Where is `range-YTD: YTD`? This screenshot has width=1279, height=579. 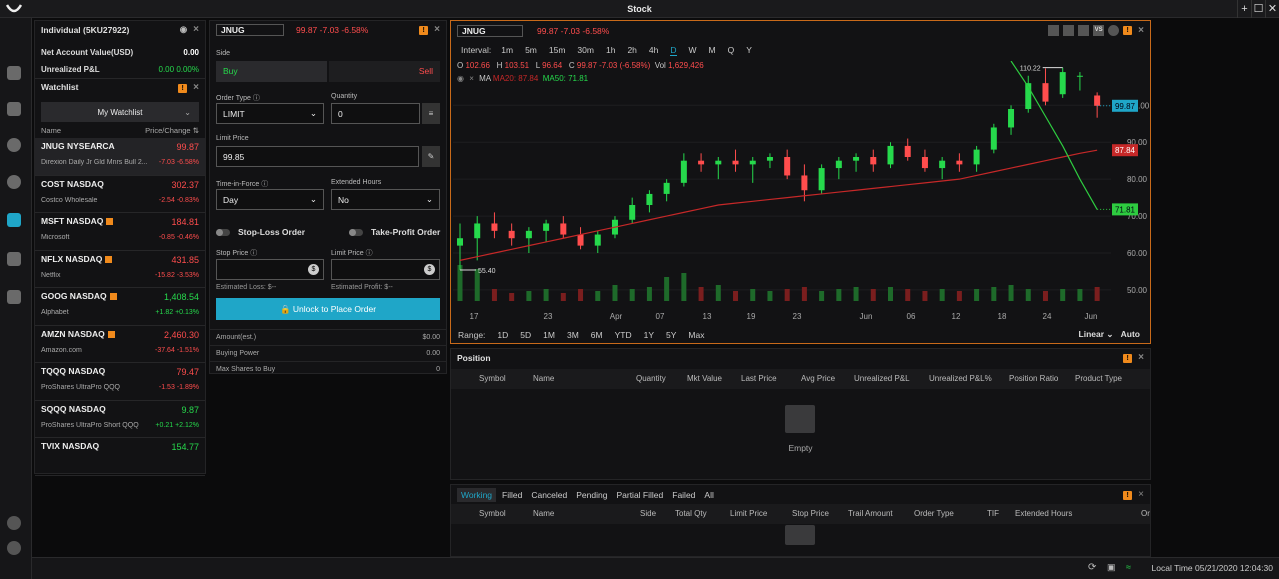 range-YTD: YTD is located at coordinates (623, 335).